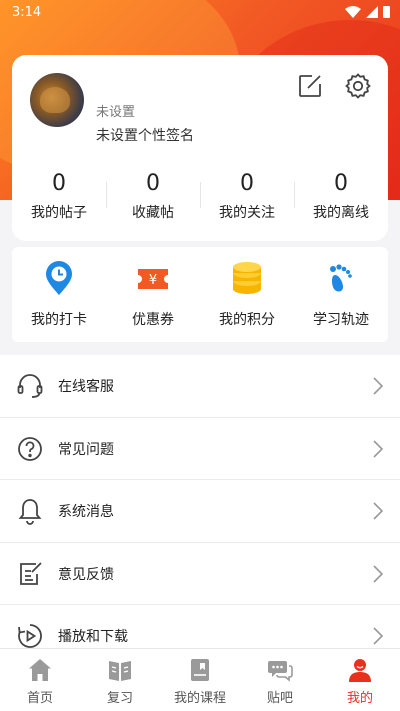 Image resolution: width=400 pixels, height=711 pixels. I want to click on quick-action-label: 优惠券, so click(153, 320).